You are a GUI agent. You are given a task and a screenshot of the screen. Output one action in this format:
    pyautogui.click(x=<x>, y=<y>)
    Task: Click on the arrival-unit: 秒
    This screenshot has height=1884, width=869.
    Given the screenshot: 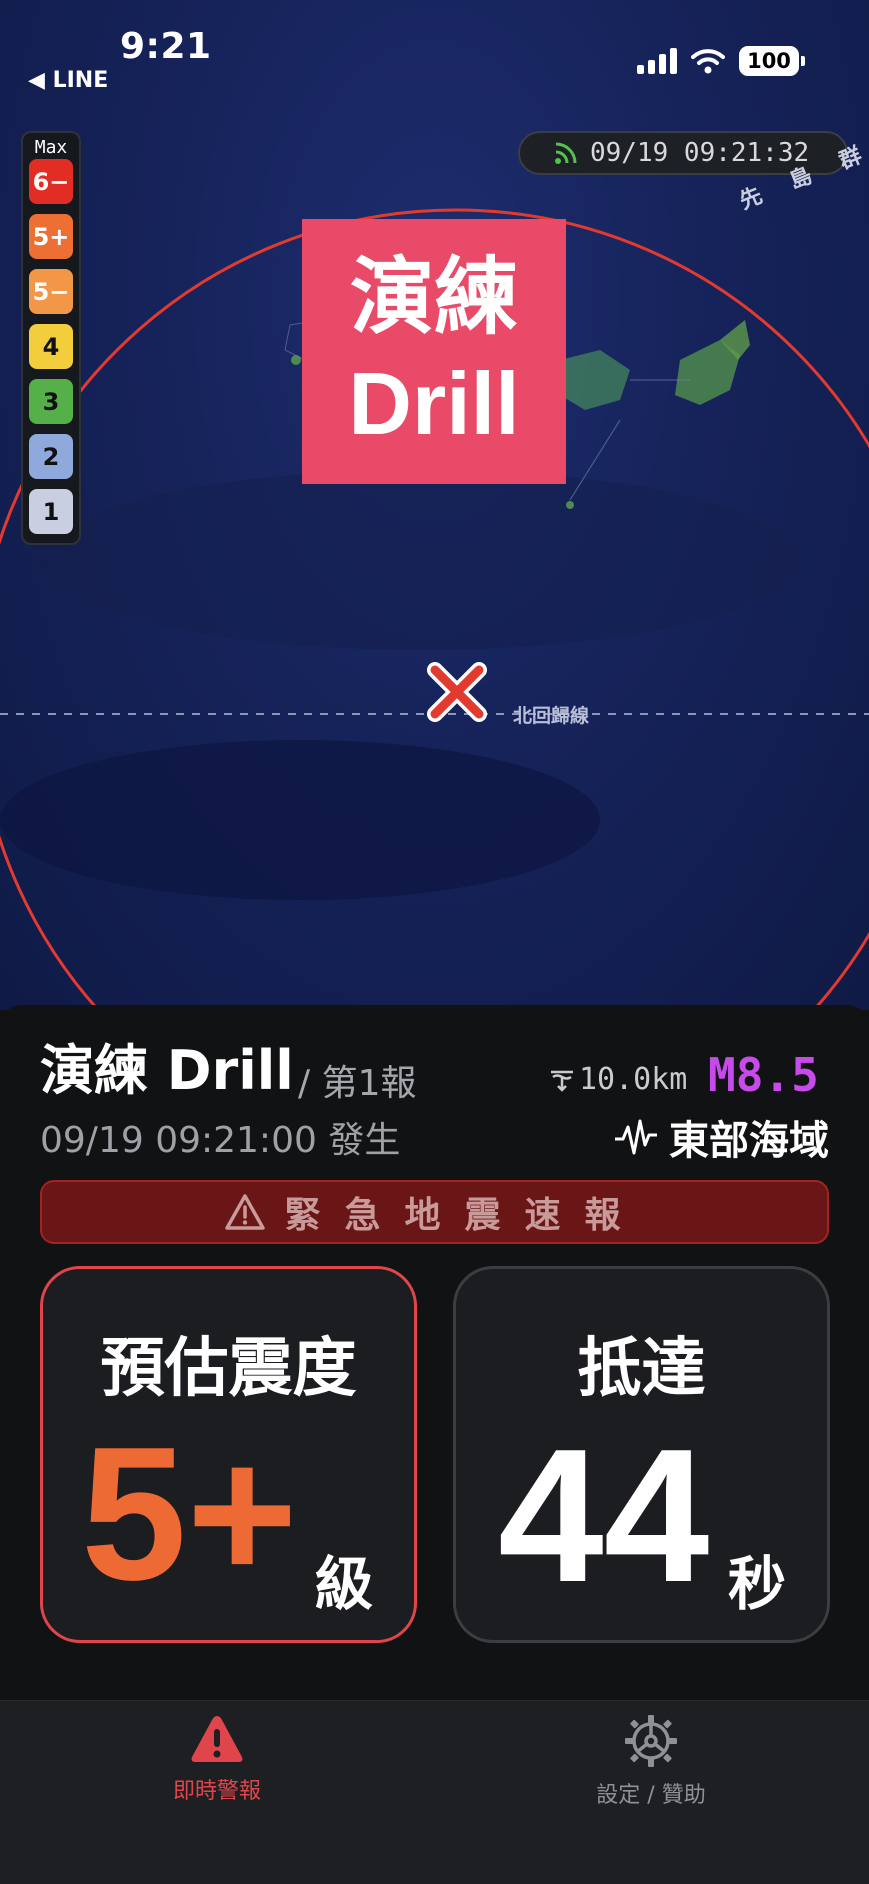 What is the action you would take?
    pyautogui.click(x=757, y=1584)
    